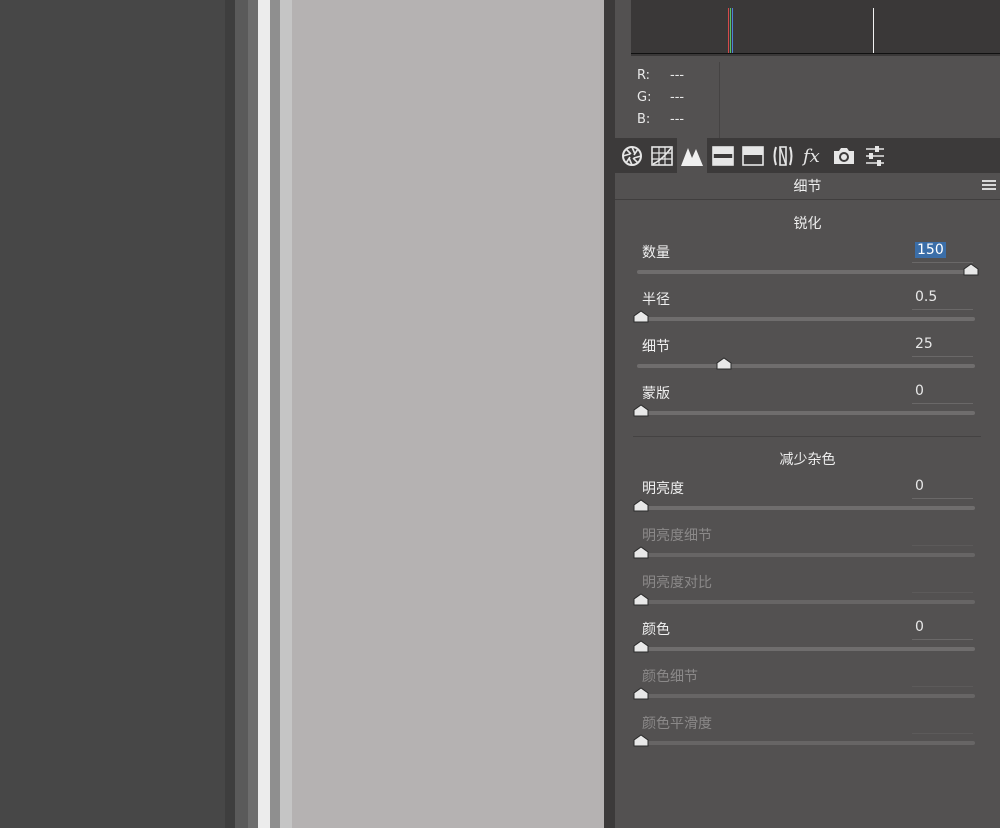 This screenshot has height=828, width=1000. I want to click on readout-r: R: ---, so click(660, 75).